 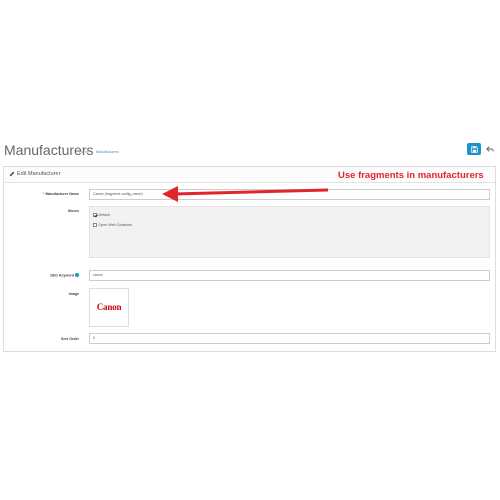 What do you see at coordinates (73, 211) in the screenshot?
I see `stores-label: Stores` at bounding box center [73, 211].